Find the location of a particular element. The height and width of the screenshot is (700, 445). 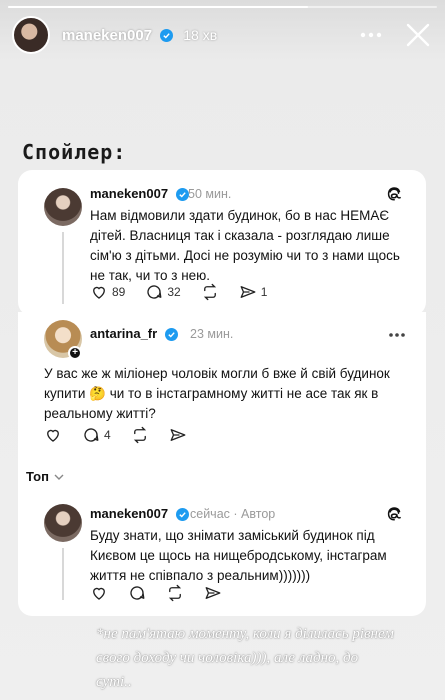

story-progress-bar is located at coordinates (222, 7).